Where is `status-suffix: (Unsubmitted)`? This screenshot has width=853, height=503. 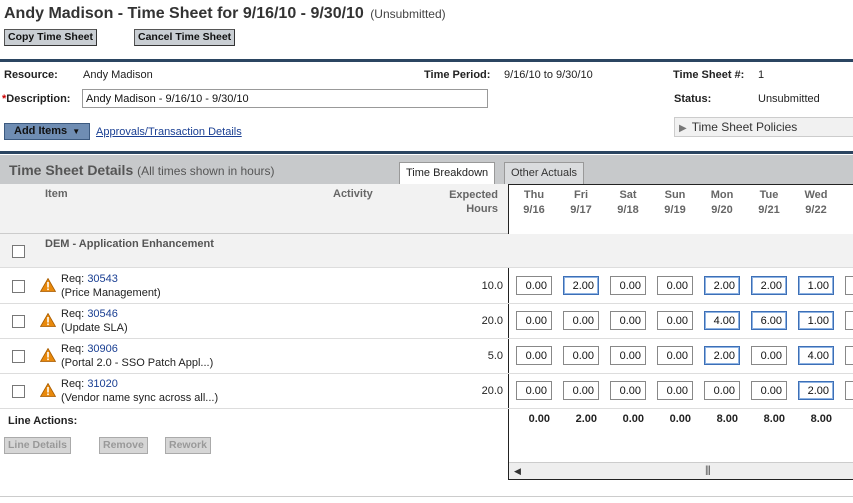 status-suffix: (Unsubmitted) is located at coordinates (408, 14).